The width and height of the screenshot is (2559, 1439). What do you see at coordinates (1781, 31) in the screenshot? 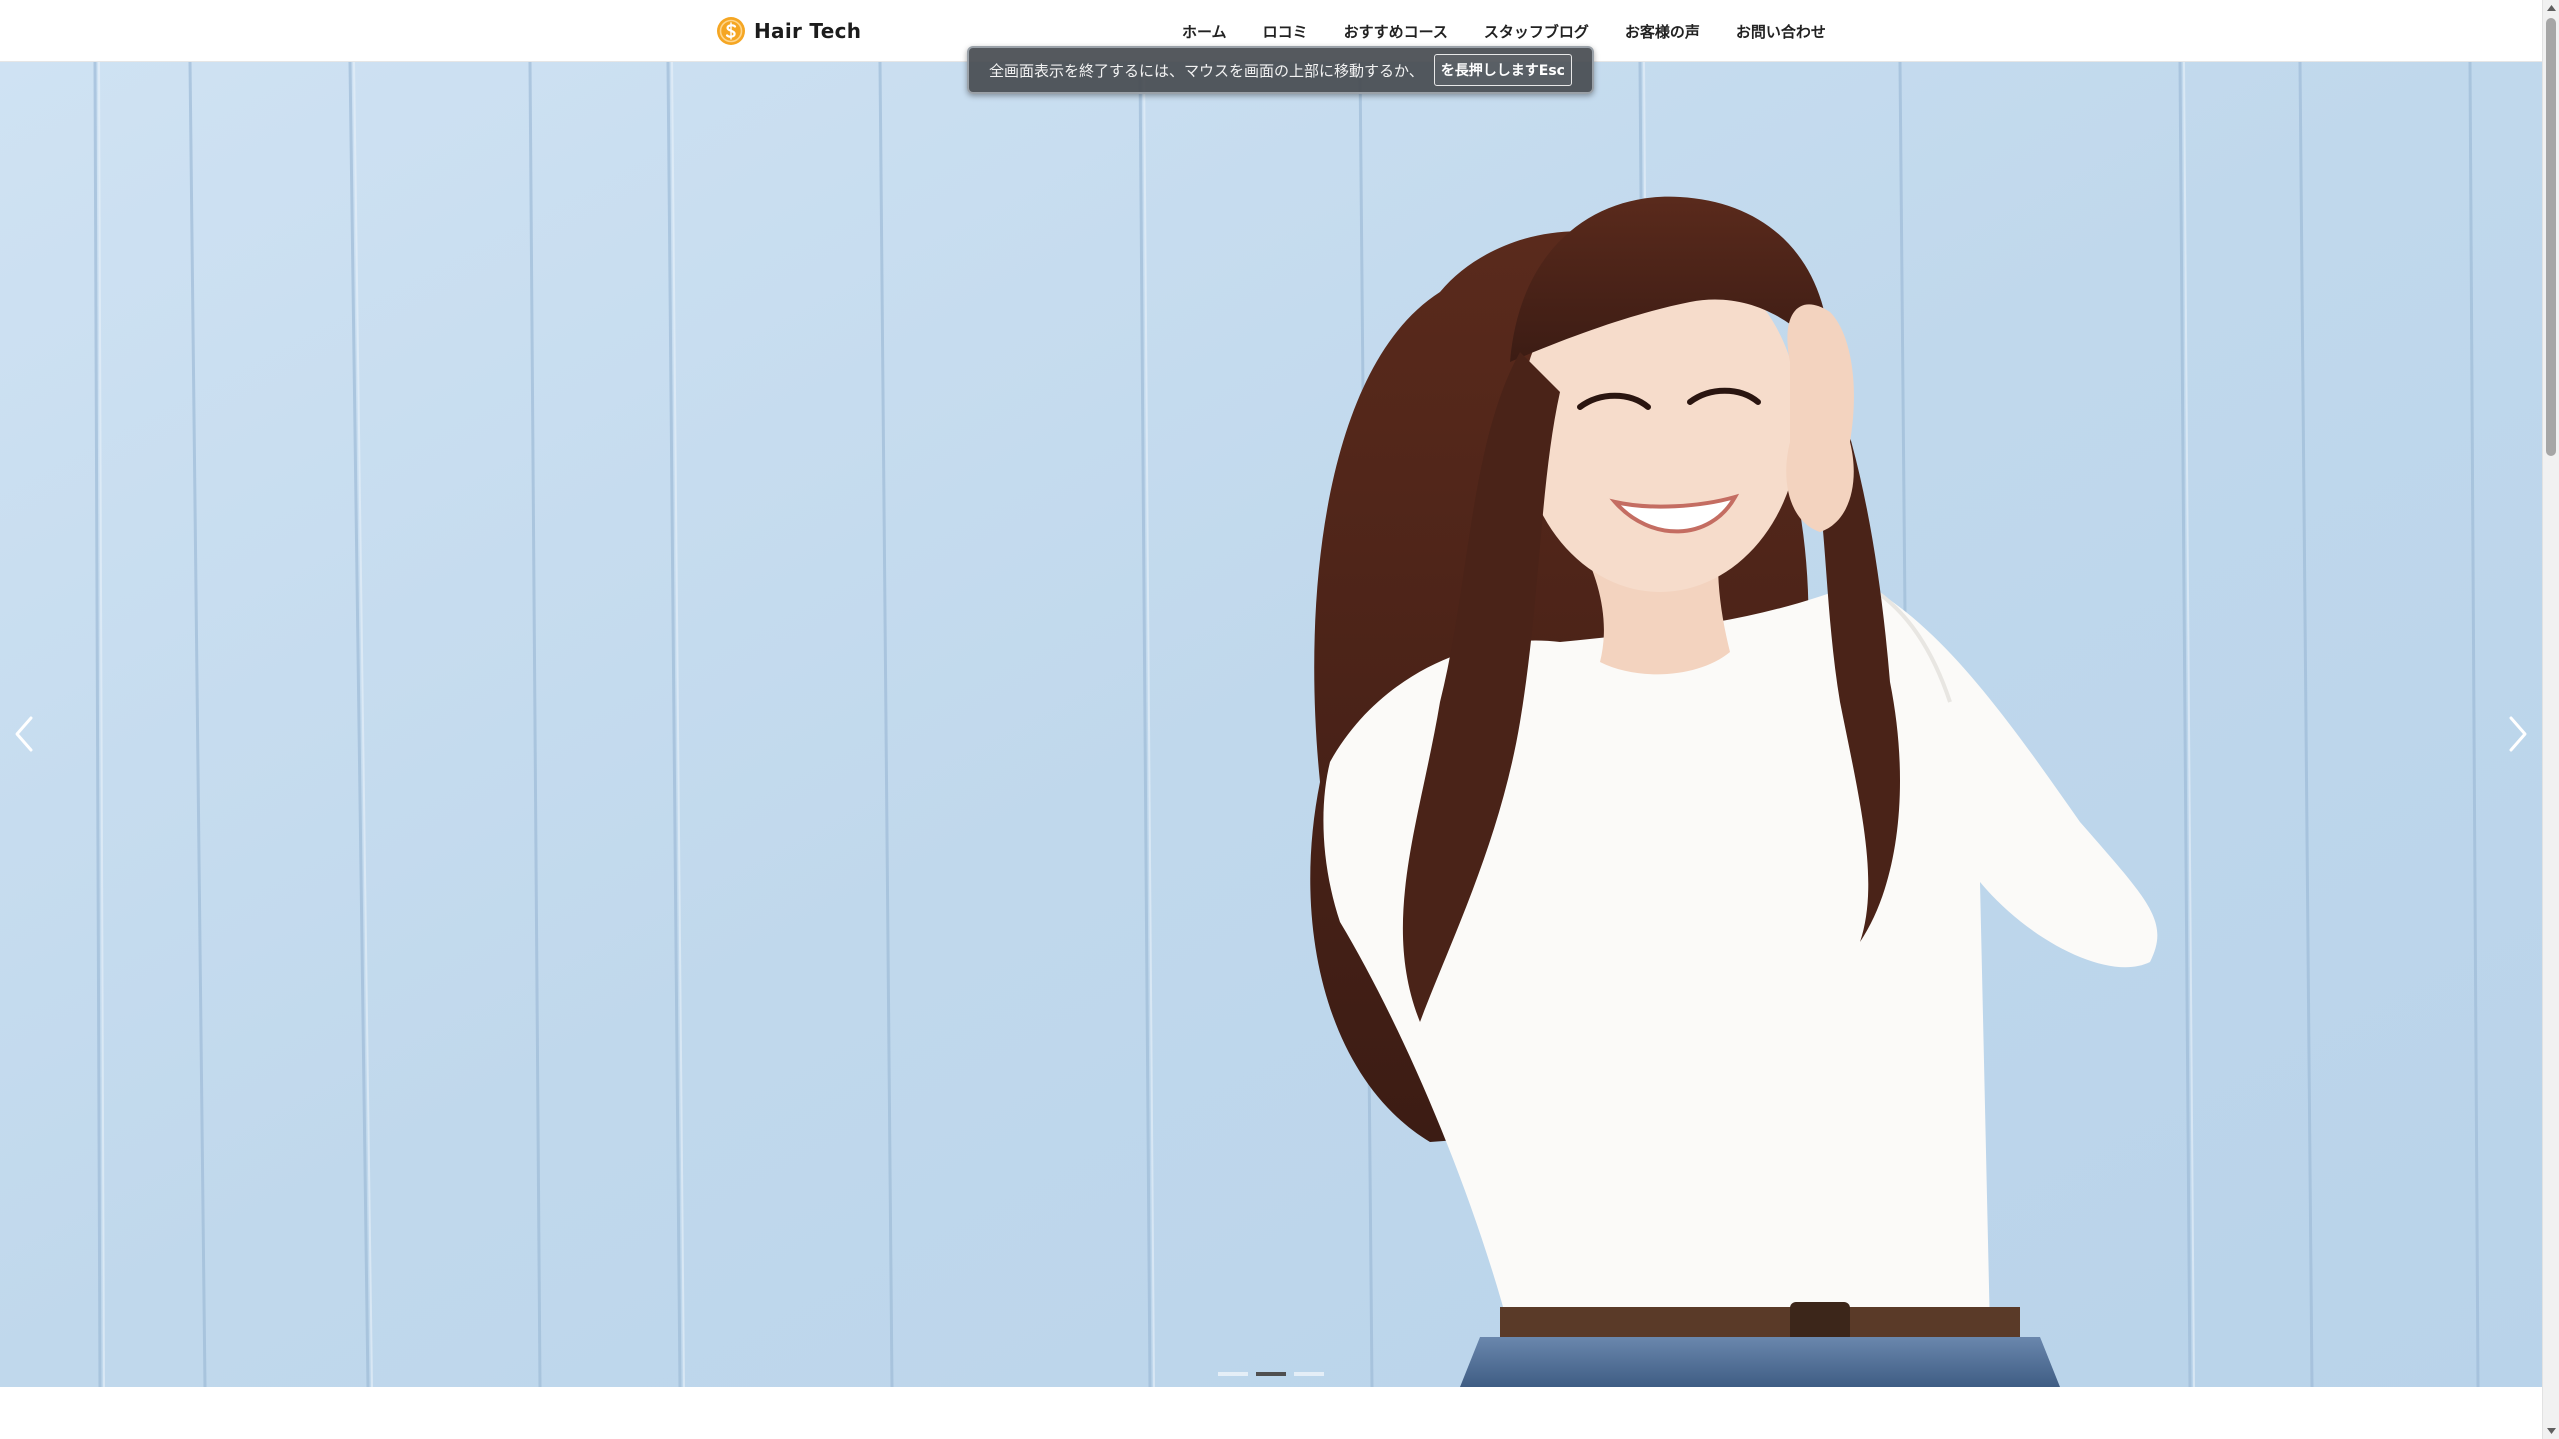
I see `nav-item-contact: お問い合わせ` at bounding box center [1781, 31].